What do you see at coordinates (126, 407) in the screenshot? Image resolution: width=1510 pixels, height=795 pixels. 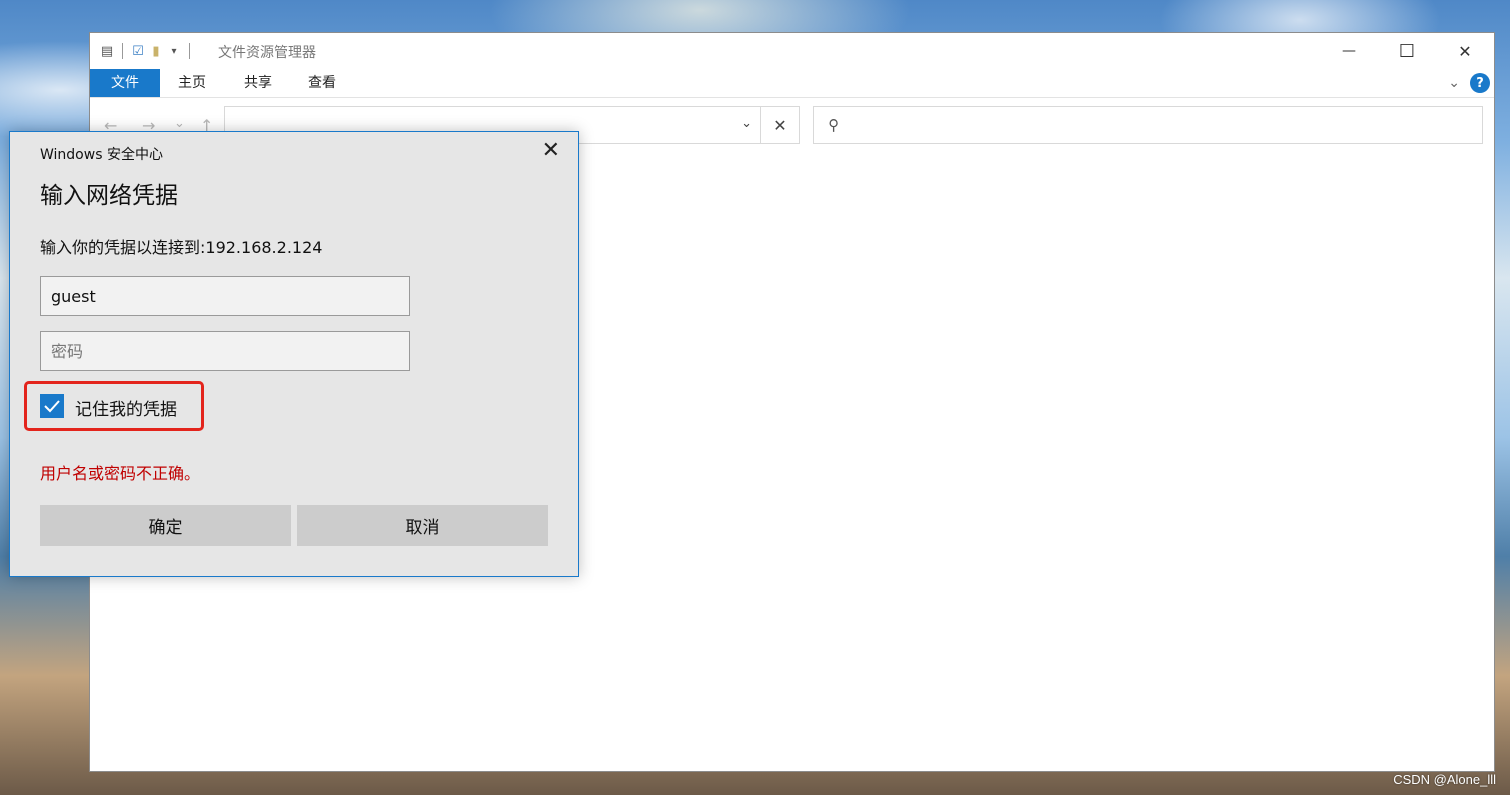 I see `remember-label: 记住我的凭据` at bounding box center [126, 407].